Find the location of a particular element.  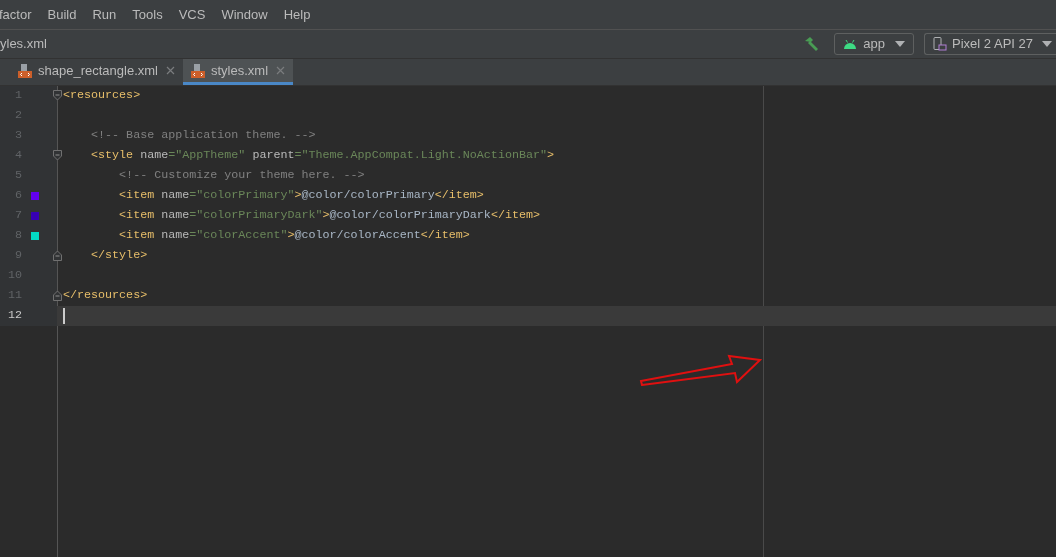

menu-item: Tools is located at coordinates (147, 14).